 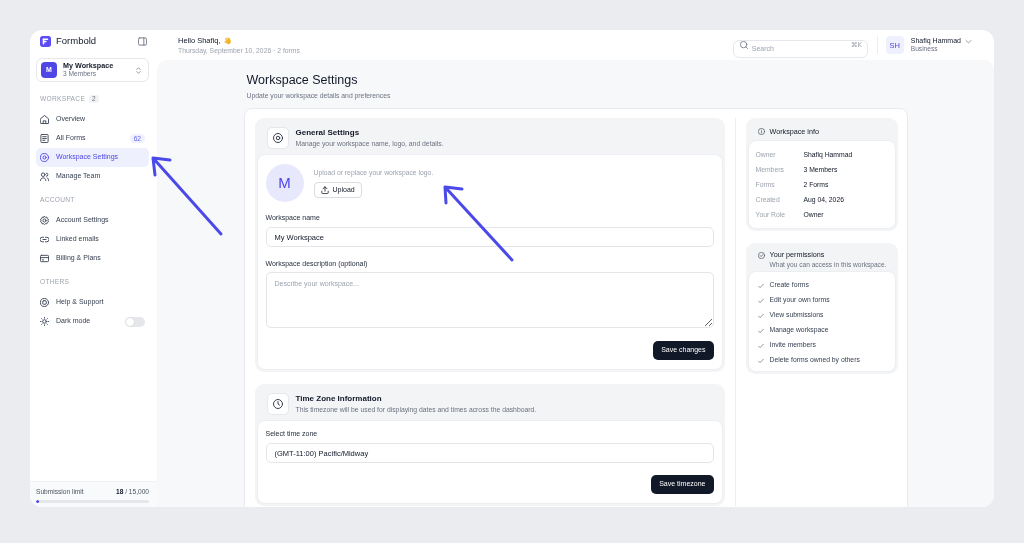 I want to click on sun-icon, so click(x=44, y=321).